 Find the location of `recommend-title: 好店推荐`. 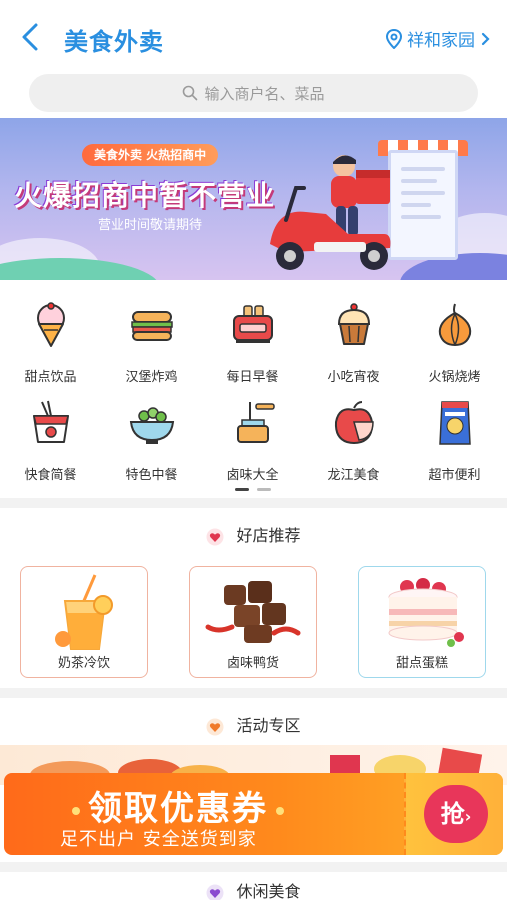

recommend-title: 好店推荐 is located at coordinates (268, 535).